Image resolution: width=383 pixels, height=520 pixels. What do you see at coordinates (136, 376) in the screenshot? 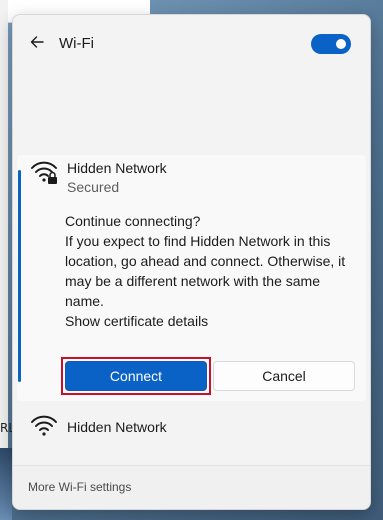
I see `connect-button: Connect` at bounding box center [136, 376].